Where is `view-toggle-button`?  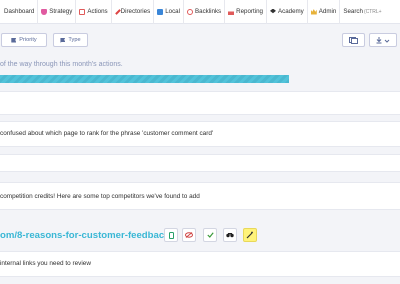 view-toggle-button is located at coordinates (353, 40).